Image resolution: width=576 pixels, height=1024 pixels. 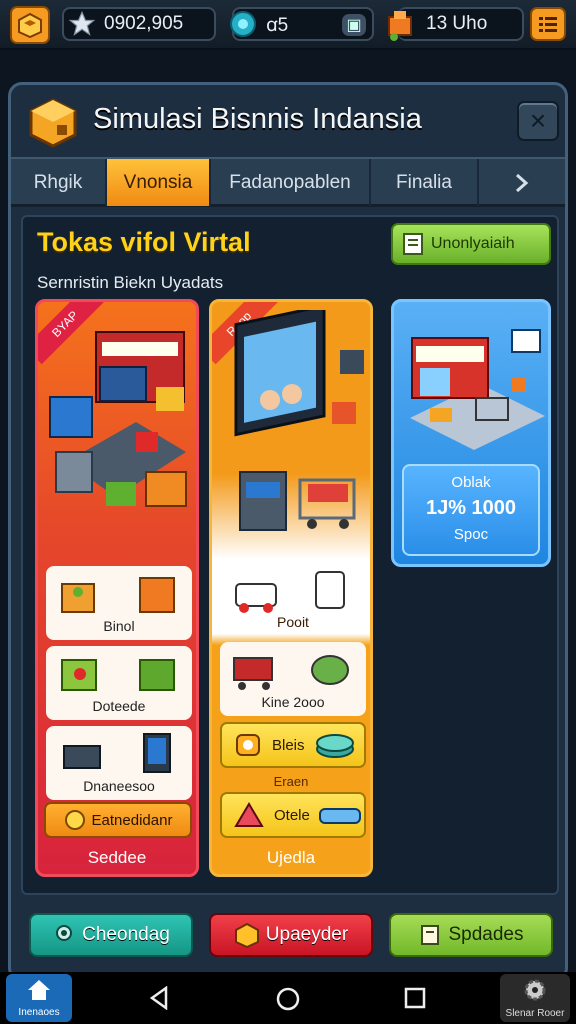 I want to click on crates-icon, so click(x=118, y=595).